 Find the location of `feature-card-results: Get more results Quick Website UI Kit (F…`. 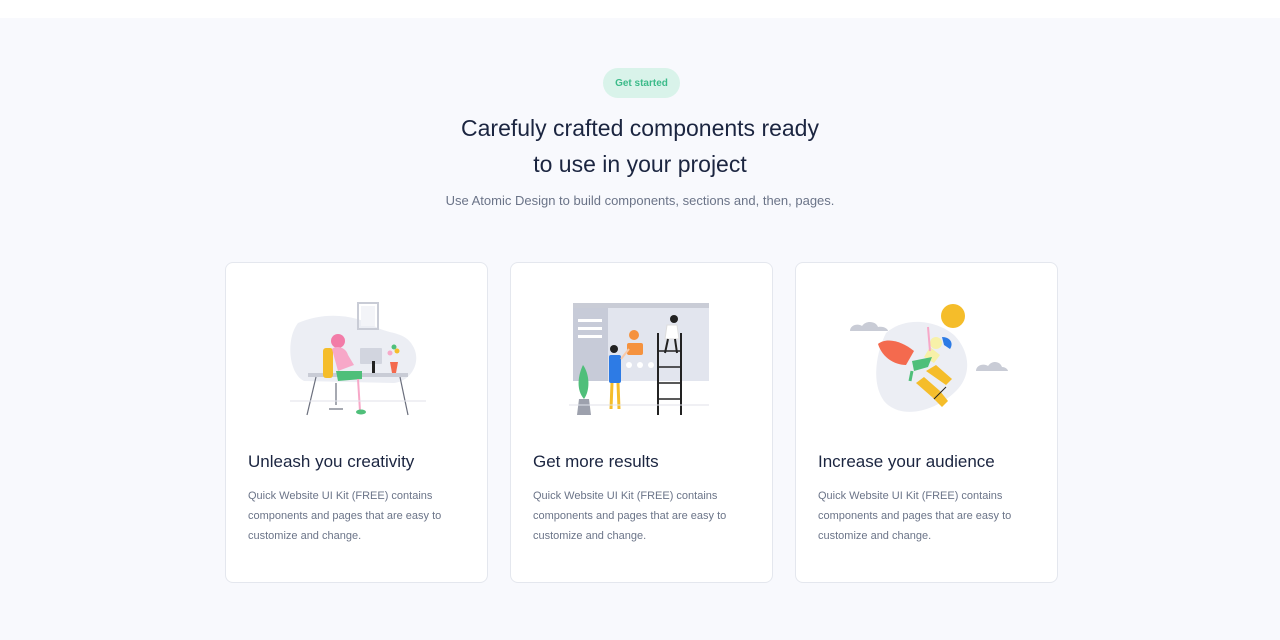

feature-card-results: Get more results Quick Website UI Kit (F… is located at coordinates (641, 422).